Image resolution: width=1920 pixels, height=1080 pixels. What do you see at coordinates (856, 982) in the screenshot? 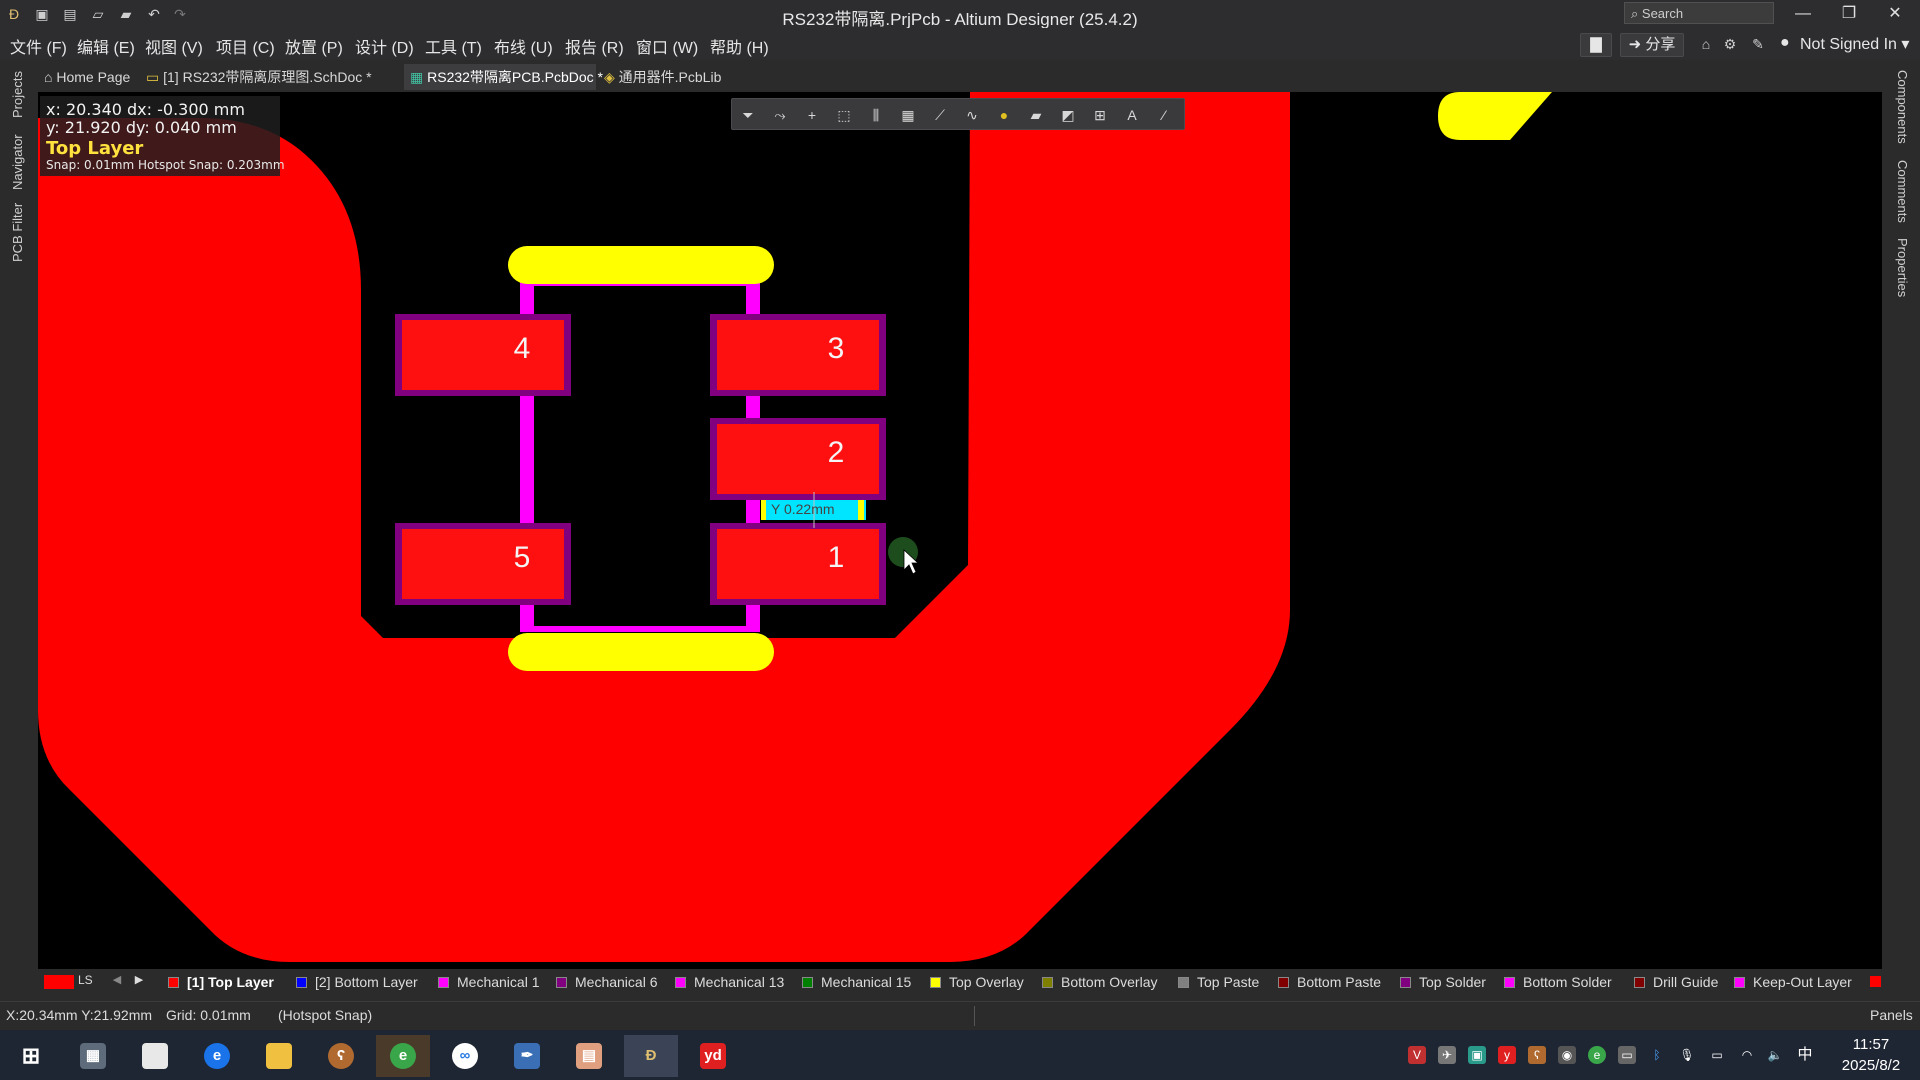
I see `layer-tab-mechanical-15: Mechanical 15` at bounding box center [856, 982].